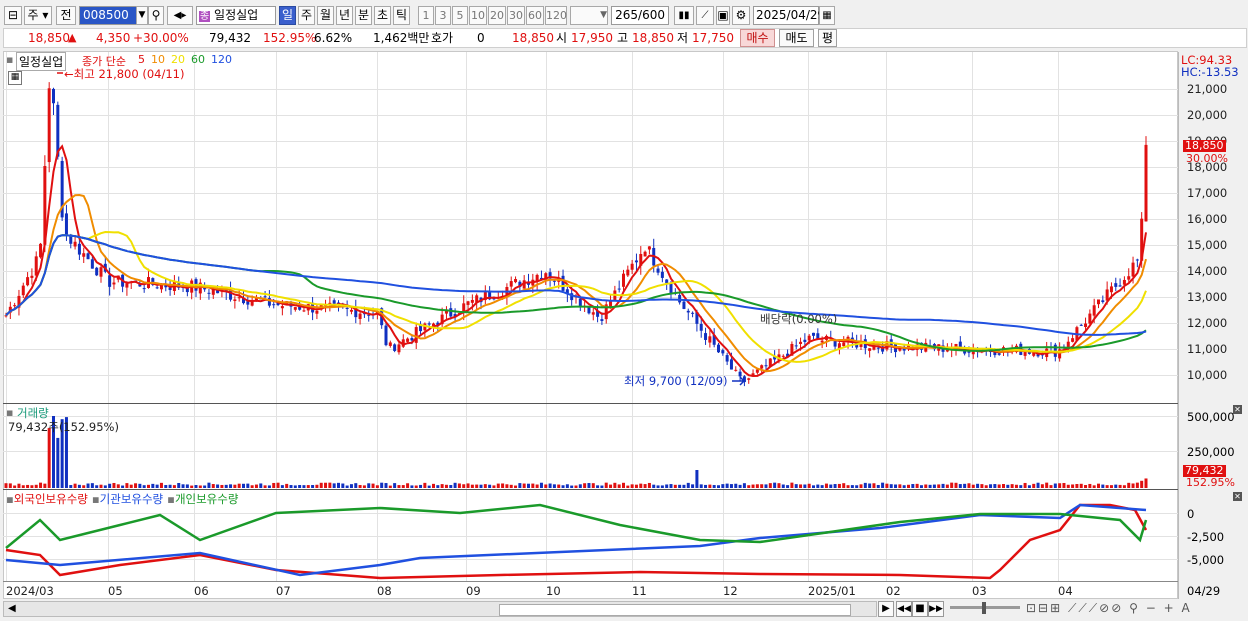 The height and width of the screenshot is (621, 1248). What do you see at coordinates (9, 59) in the screenshot?
I see `panel-toggle-icon: ▪` at bounding box center [9, 59].